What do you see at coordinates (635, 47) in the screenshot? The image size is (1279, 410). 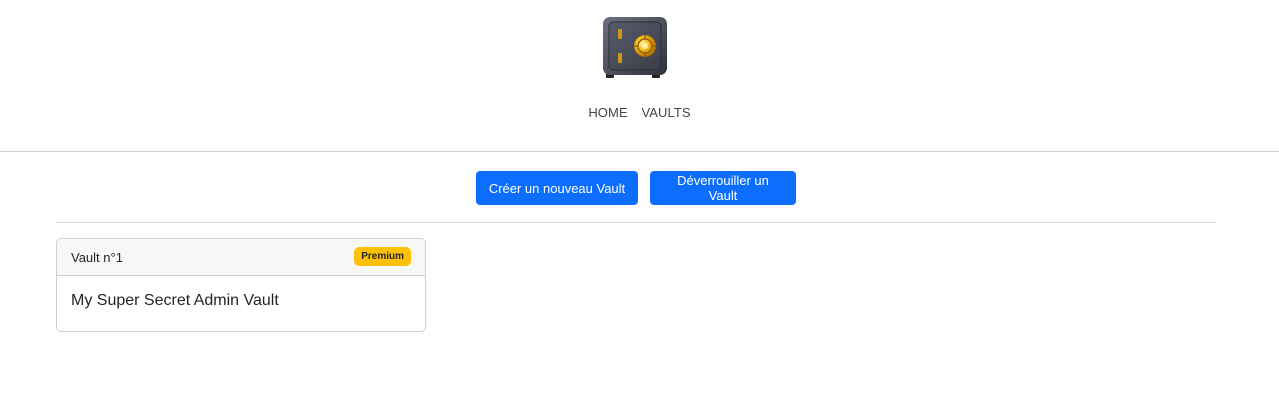 I see `safe-icon` at bounding box center [635, 47].